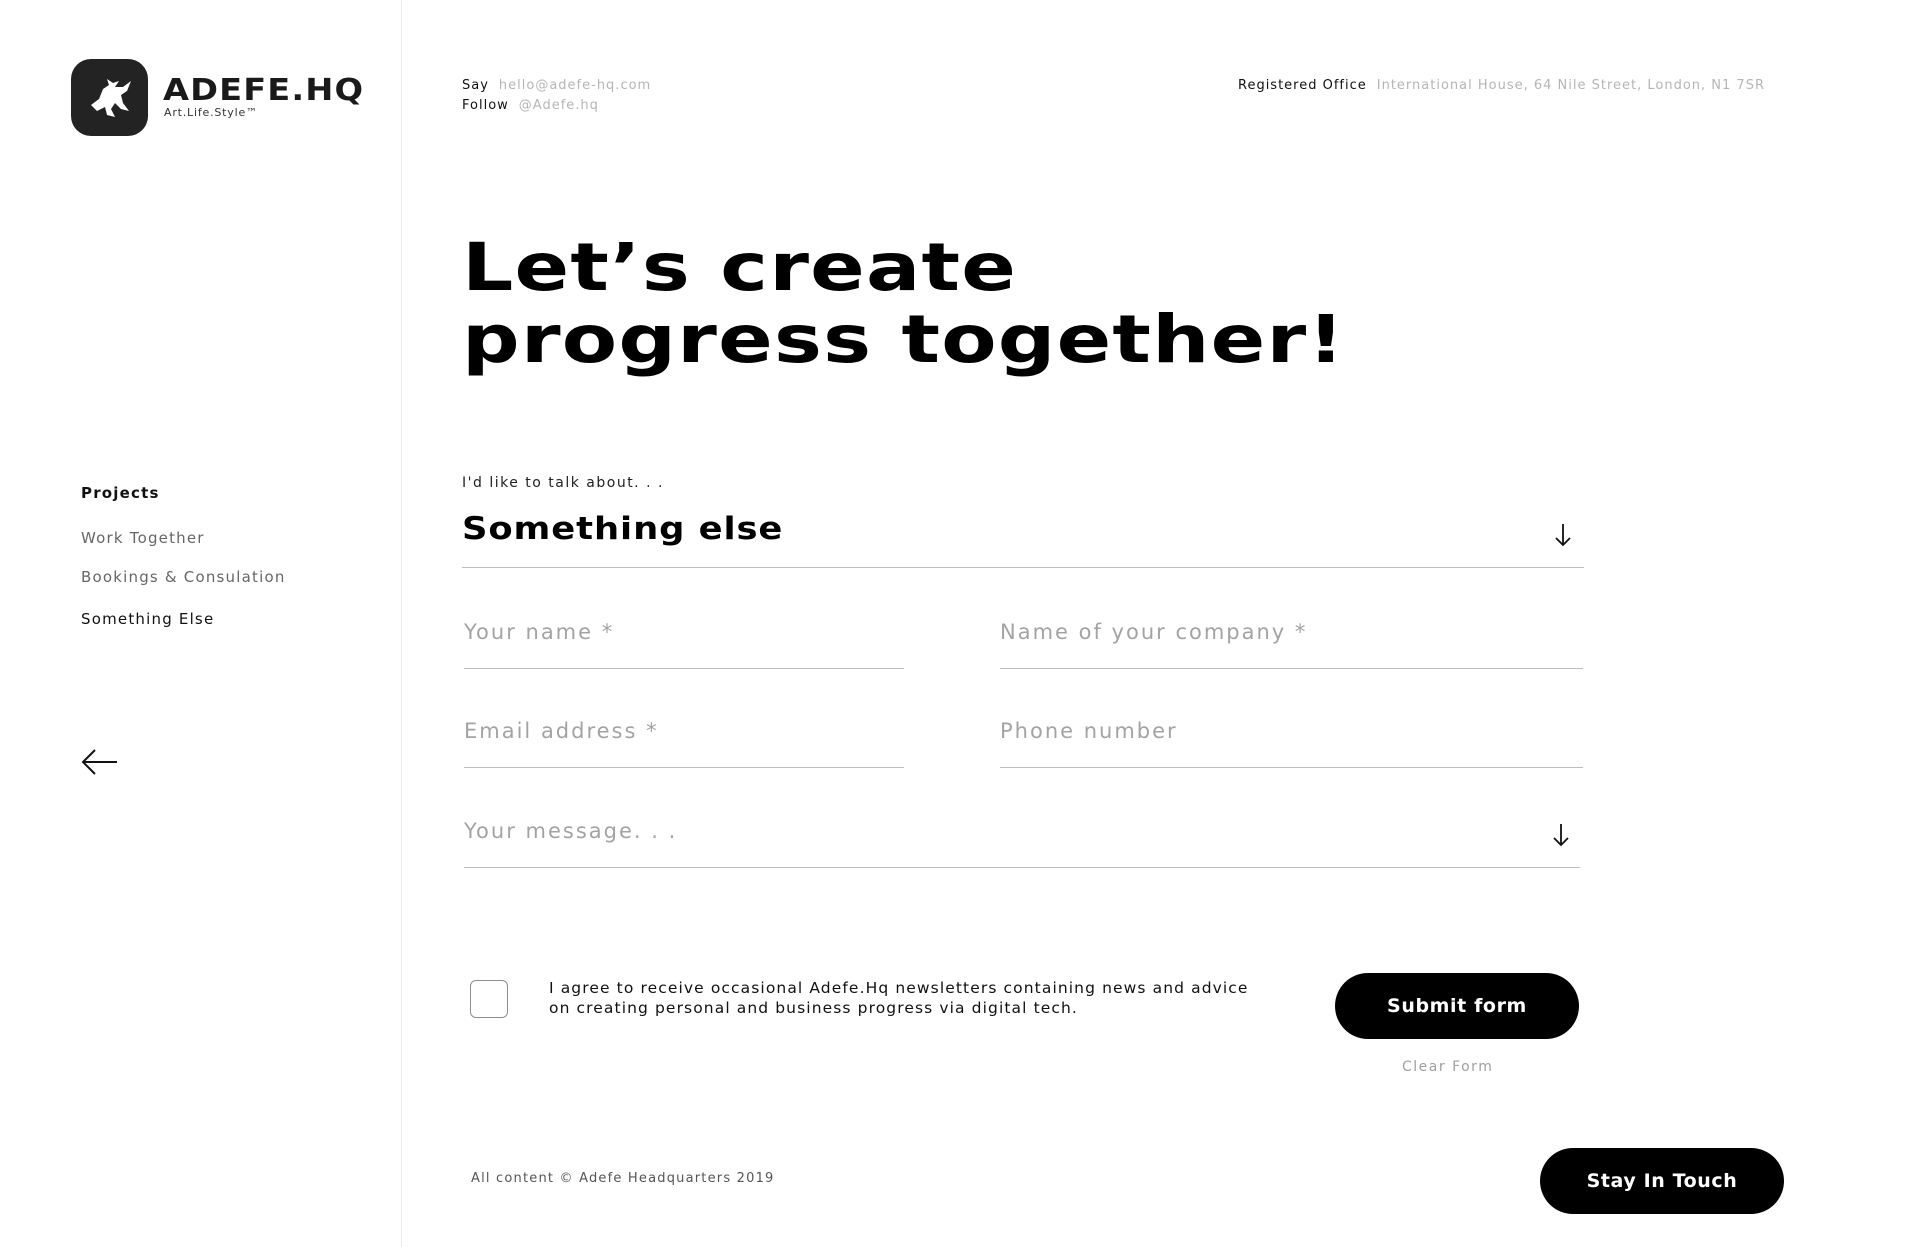  Describe the element at coordinates (147, 619) in the screenshot. I see `nav-item-something-else: Something Else` at that location.